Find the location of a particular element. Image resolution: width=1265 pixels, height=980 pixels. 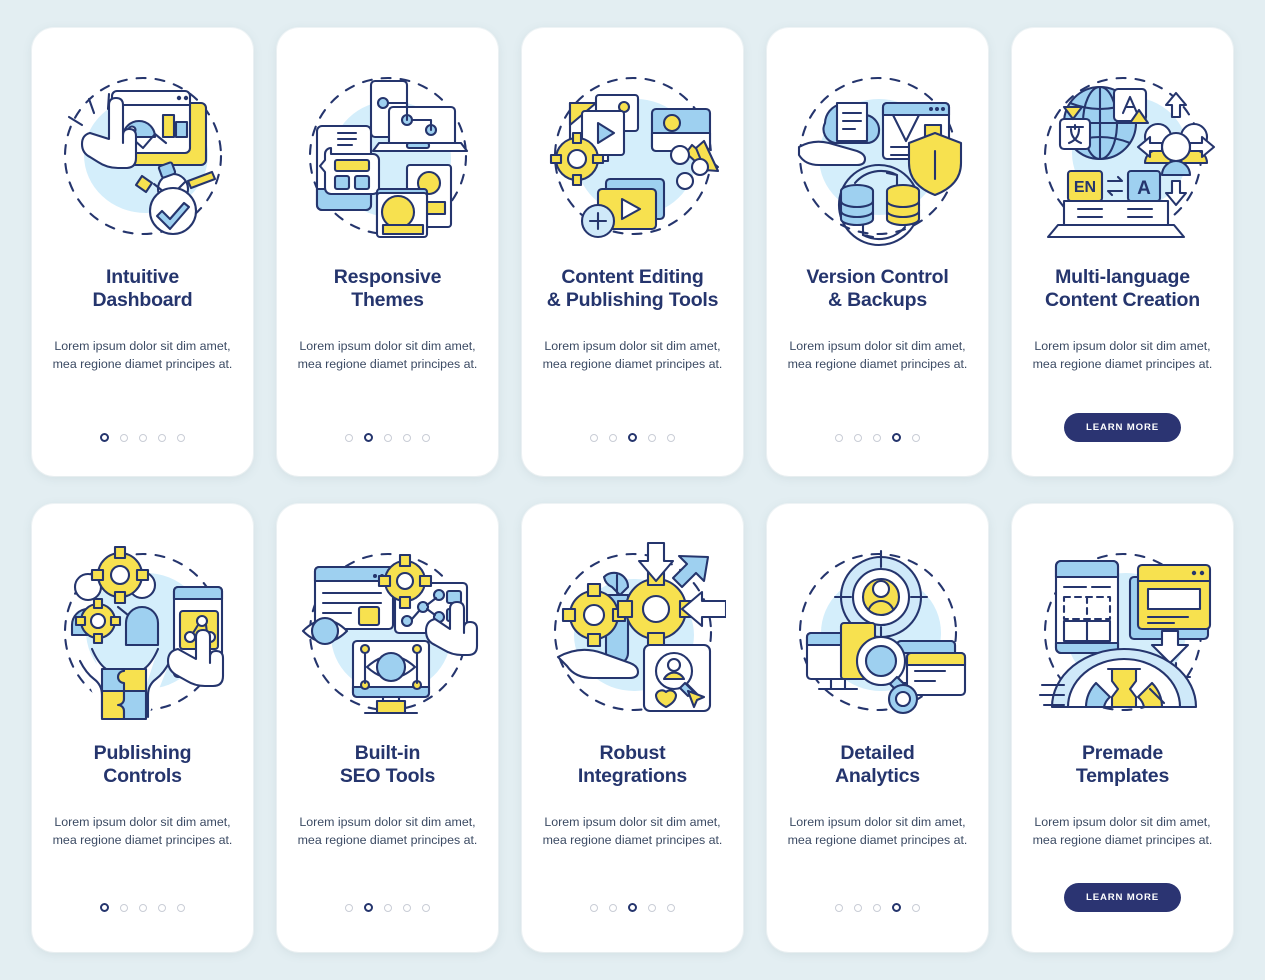

screen-title: Premade Templates is located at coordinates (1122, 764).